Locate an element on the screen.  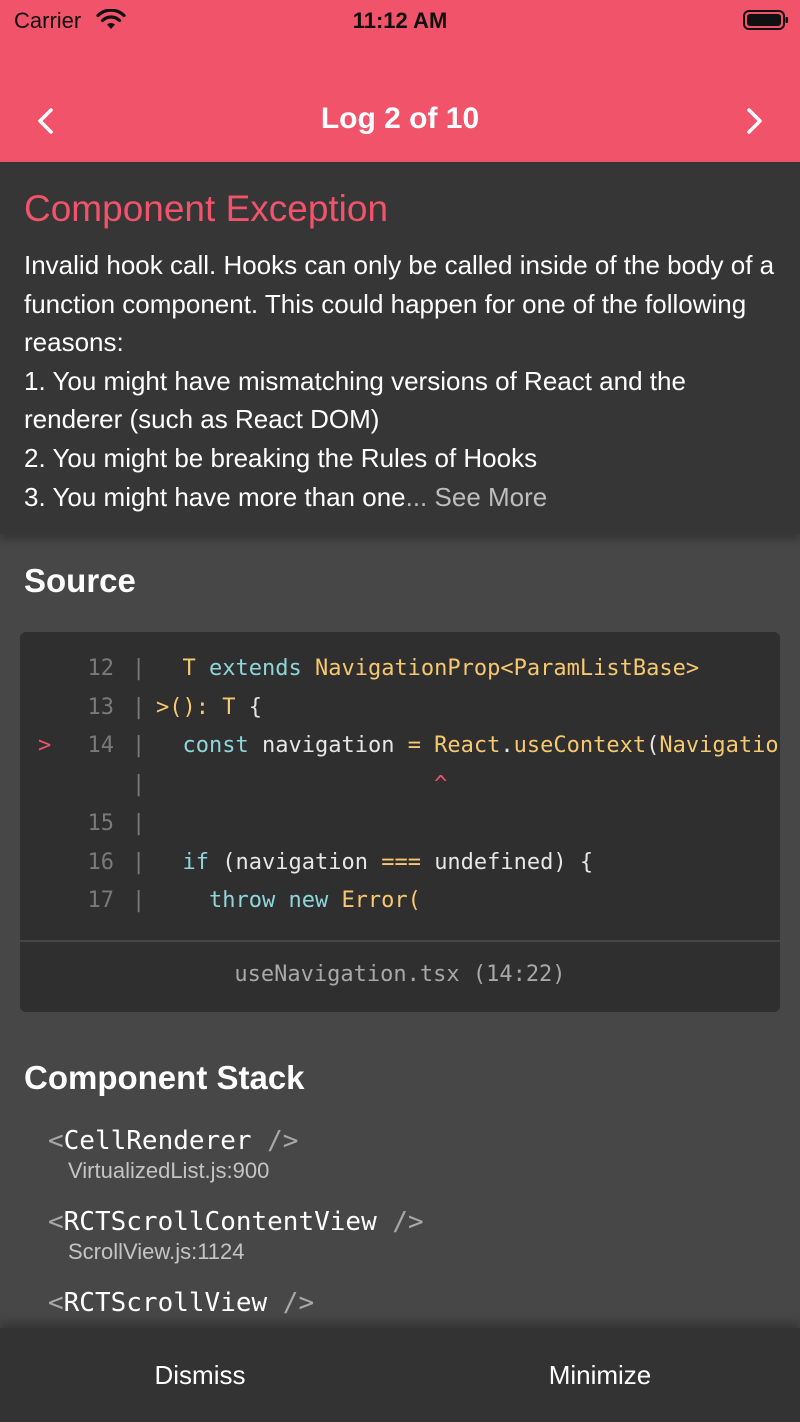
code-line: 15 | is located at coordinates (400, 824).